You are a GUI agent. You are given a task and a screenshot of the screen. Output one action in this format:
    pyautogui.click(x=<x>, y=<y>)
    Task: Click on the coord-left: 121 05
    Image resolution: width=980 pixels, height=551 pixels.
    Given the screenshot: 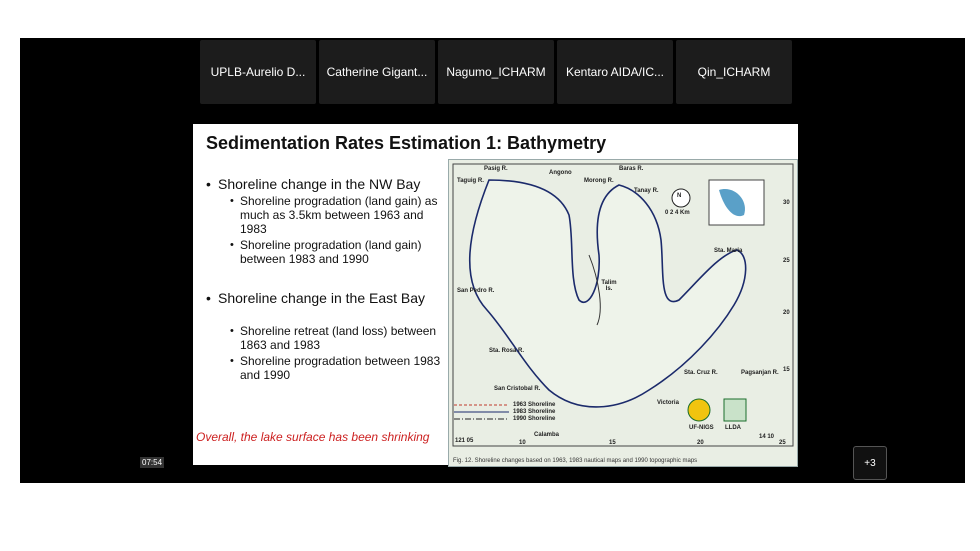 What is the action you would take?
    pyautogui.click(x=464, y=441)
    